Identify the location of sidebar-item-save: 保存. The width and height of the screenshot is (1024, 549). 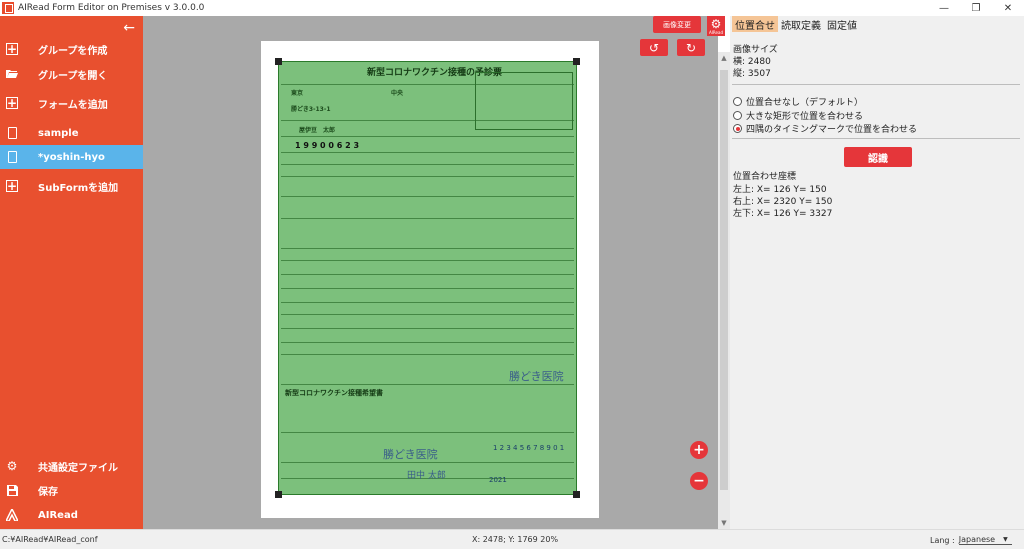
(71, 490).